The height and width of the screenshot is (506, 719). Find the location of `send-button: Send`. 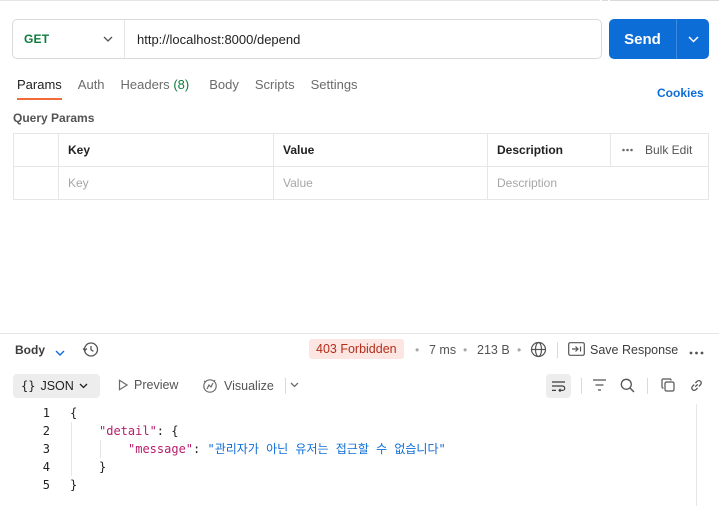

send-button: Send is located at coordinates (642, 39).